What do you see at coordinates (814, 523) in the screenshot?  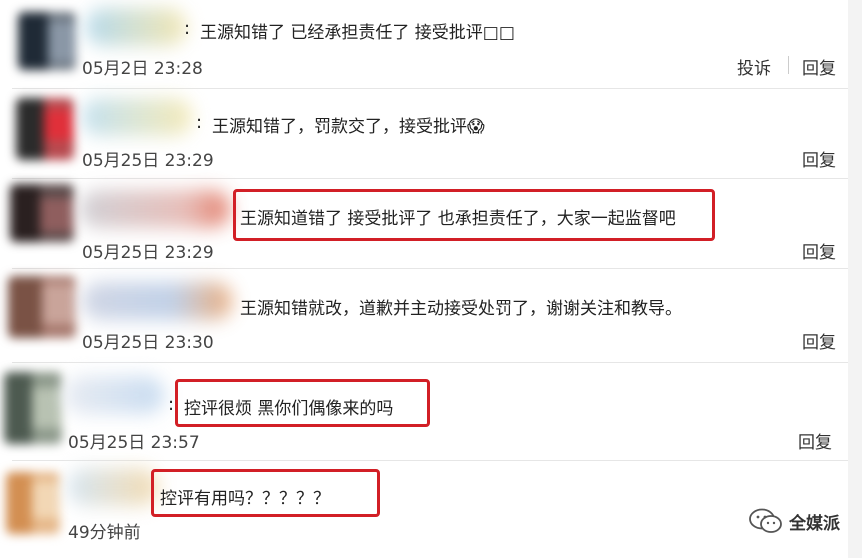 I see `watermark-label: 全媒派` at bounding box center [814, 523].